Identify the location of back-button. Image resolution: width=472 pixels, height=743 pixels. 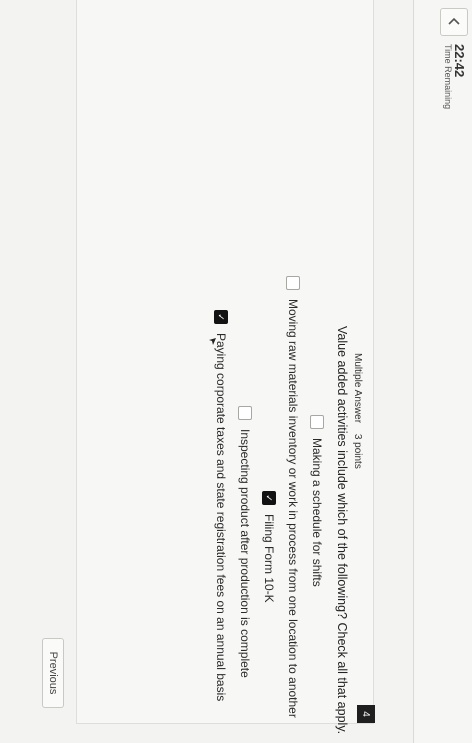
(454, 22).